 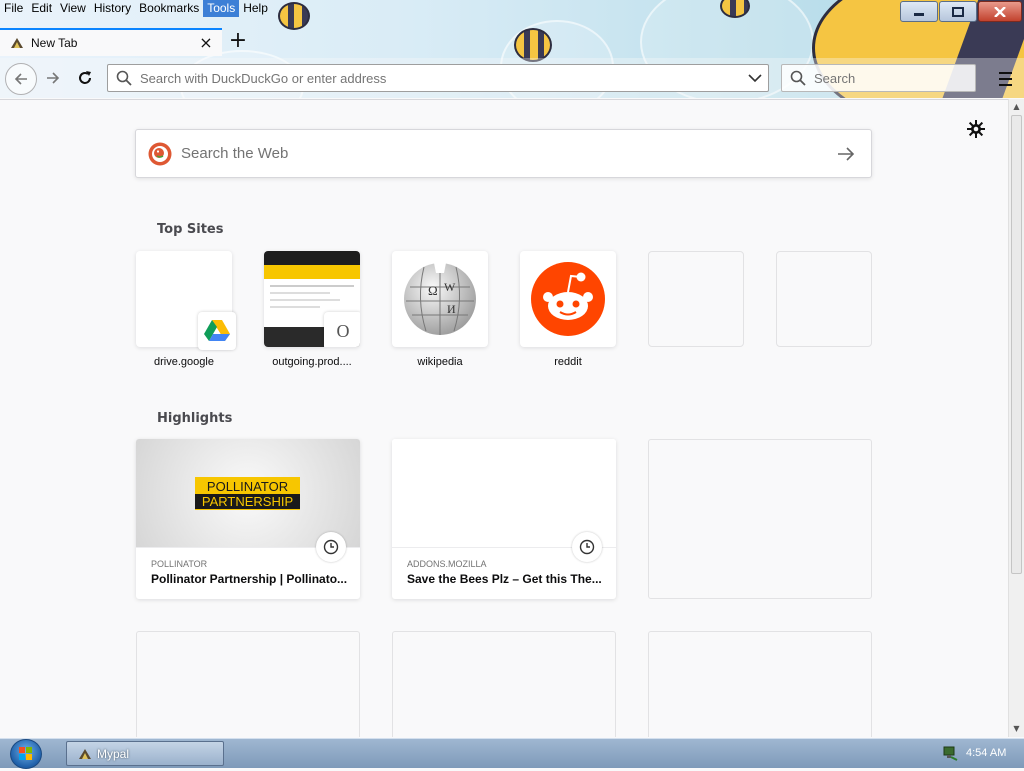 I want to click on start-button, so click(x=26, y=754).